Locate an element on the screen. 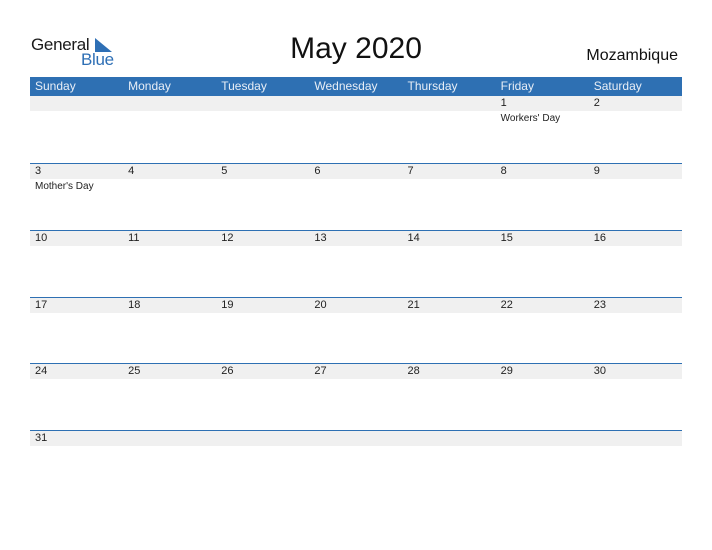  holiday-label: Mother's Day is located at coordinates (64, 186).